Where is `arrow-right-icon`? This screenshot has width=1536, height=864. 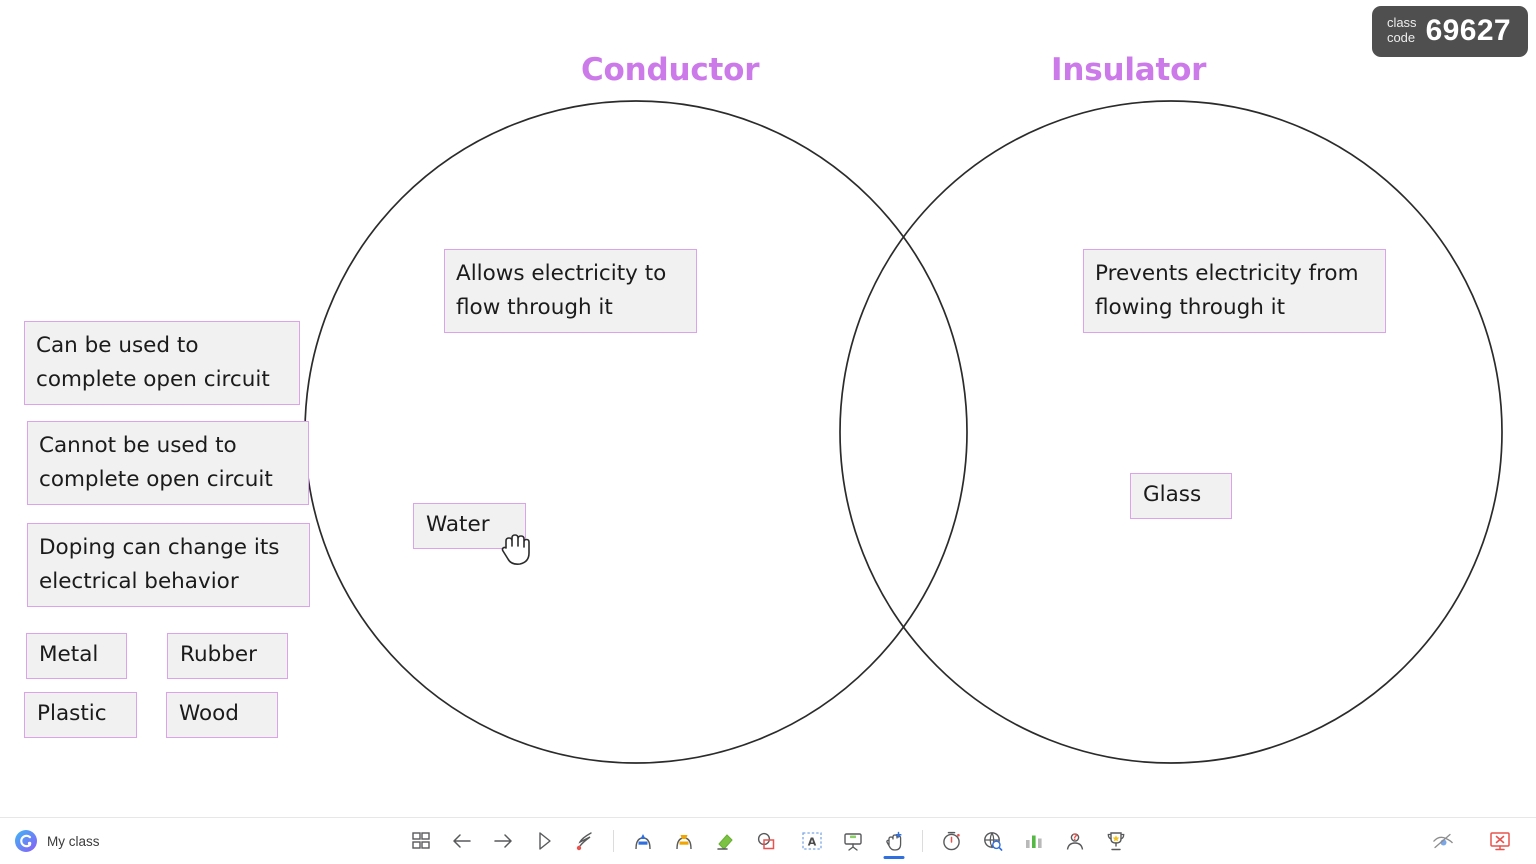
arrow-right-icon is located at coordinates (502, 841).